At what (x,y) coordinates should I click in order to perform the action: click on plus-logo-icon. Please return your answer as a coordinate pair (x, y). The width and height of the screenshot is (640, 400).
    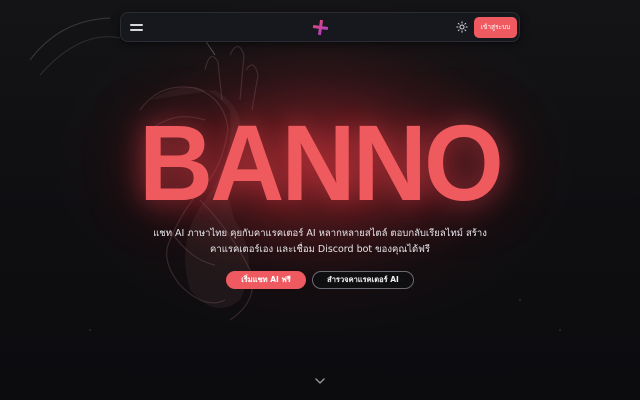
    Looking at the image, I should click on (320, 27).